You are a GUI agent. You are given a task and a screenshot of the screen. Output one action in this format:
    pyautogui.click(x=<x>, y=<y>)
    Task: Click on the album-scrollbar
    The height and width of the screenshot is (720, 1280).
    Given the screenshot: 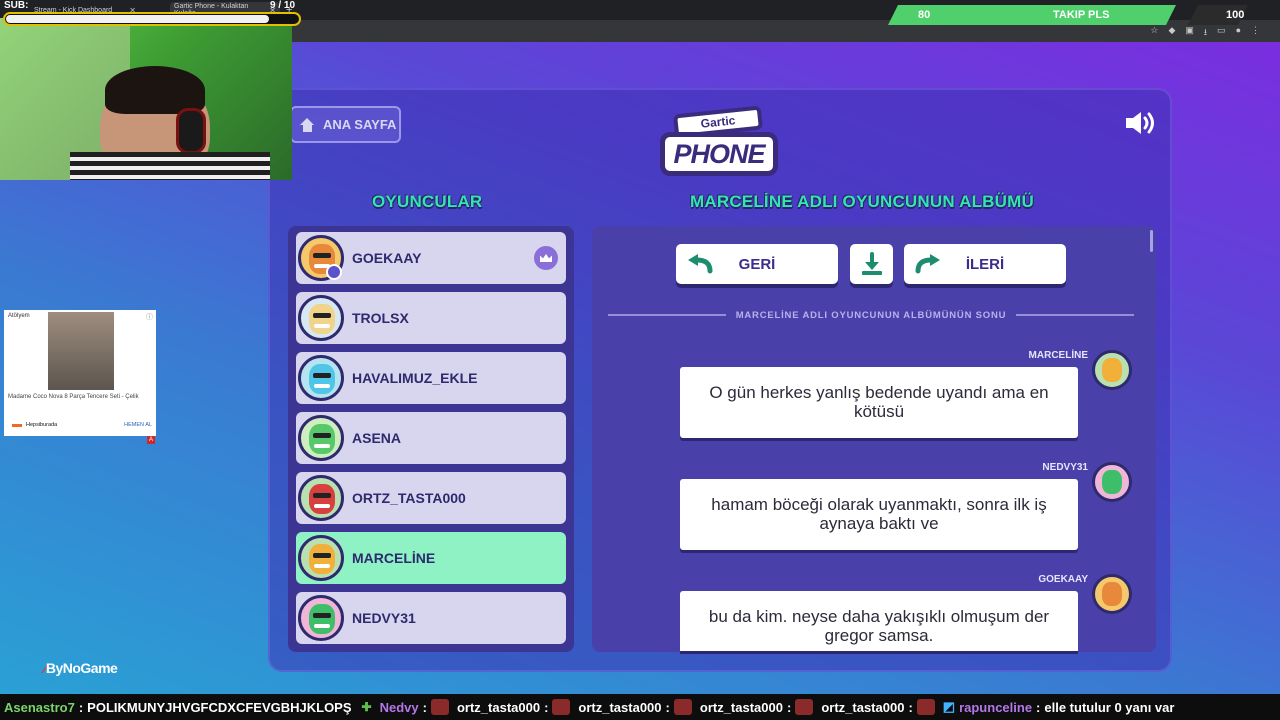 What is the action you would take?
    pyautogui.click(x=1151, y=241)
    